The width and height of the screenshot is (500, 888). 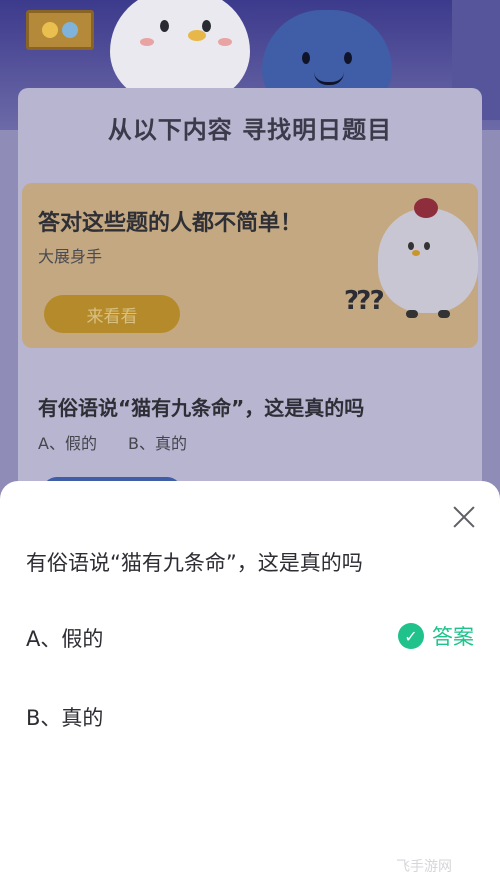 I want to click on close-icon, so click(x=464, y=517).